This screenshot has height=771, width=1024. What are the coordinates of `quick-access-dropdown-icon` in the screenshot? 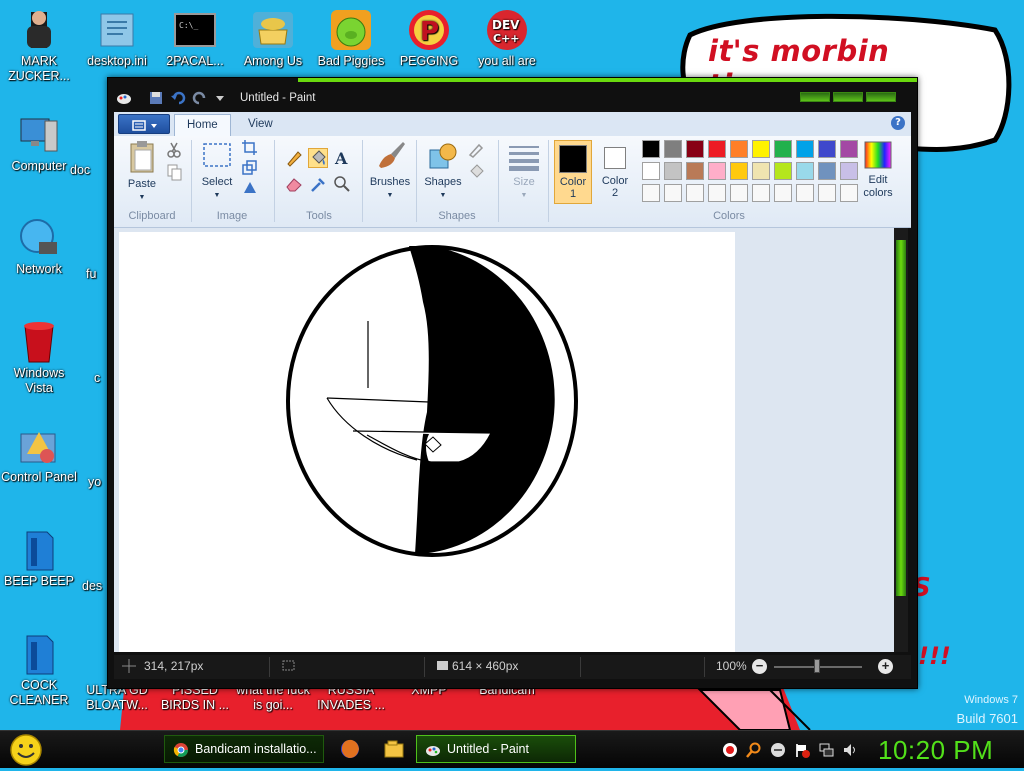 It's located at (220, 98).